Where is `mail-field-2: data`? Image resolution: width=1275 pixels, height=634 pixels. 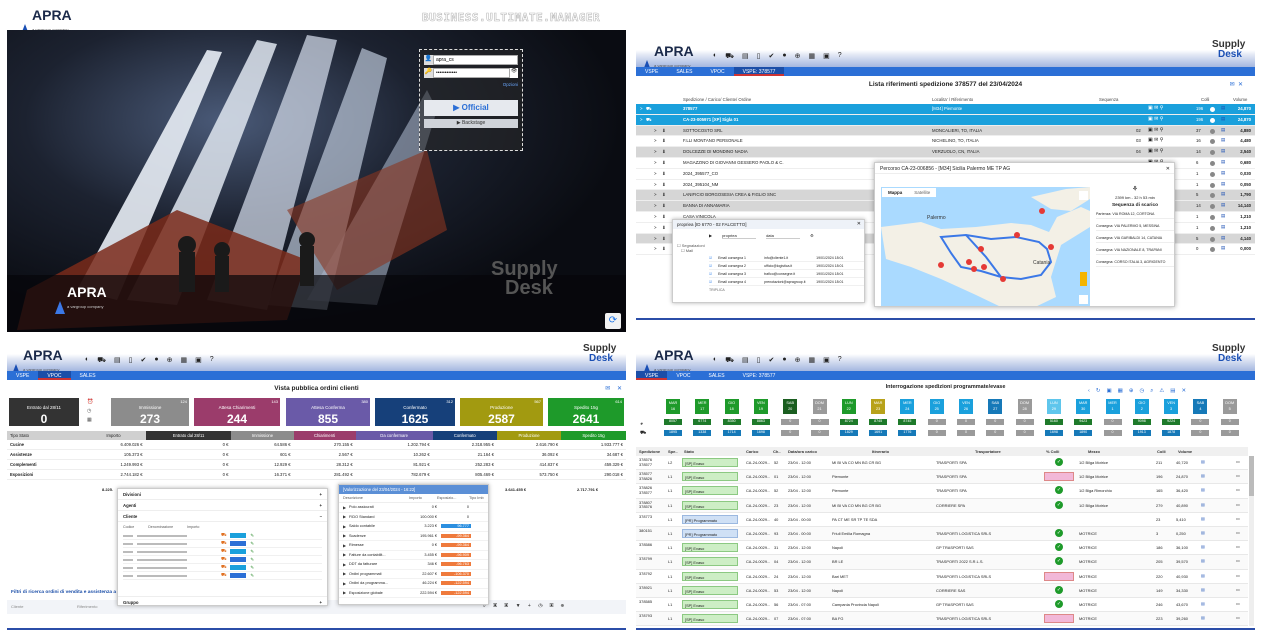 mail-field-2: data is located at coordinates (783, 236).